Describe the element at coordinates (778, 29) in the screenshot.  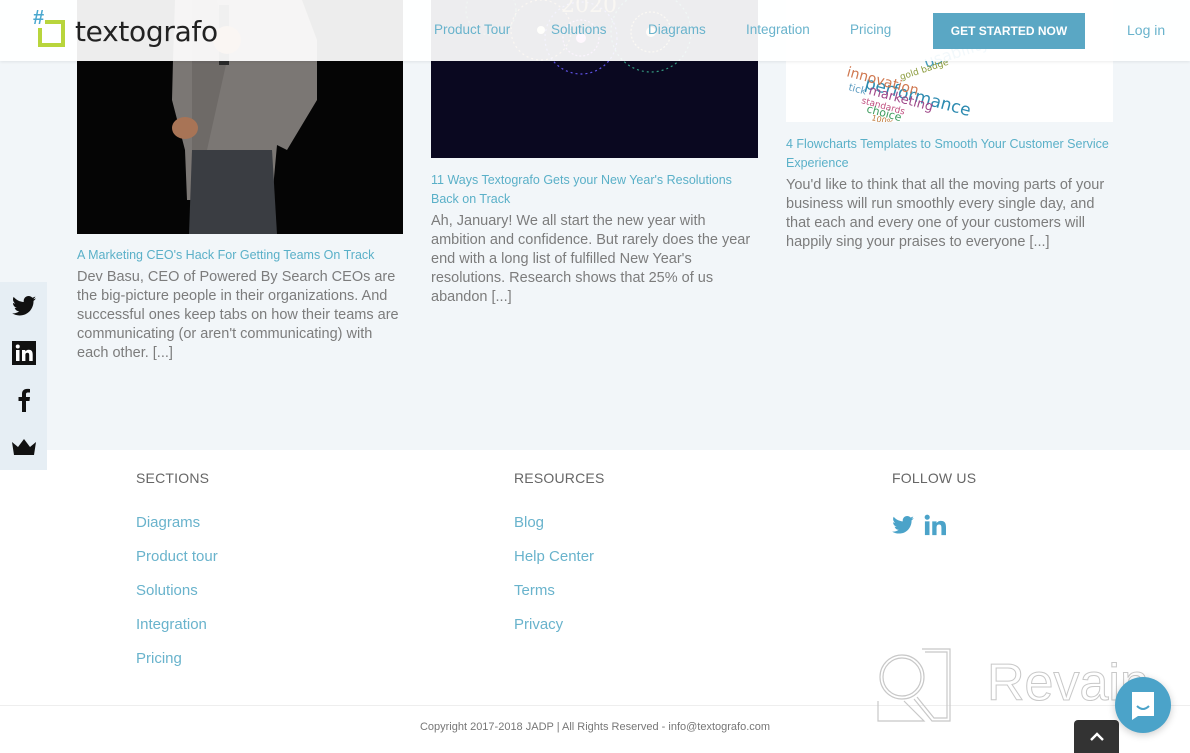
I see `nav-integration: Integration` at that location.